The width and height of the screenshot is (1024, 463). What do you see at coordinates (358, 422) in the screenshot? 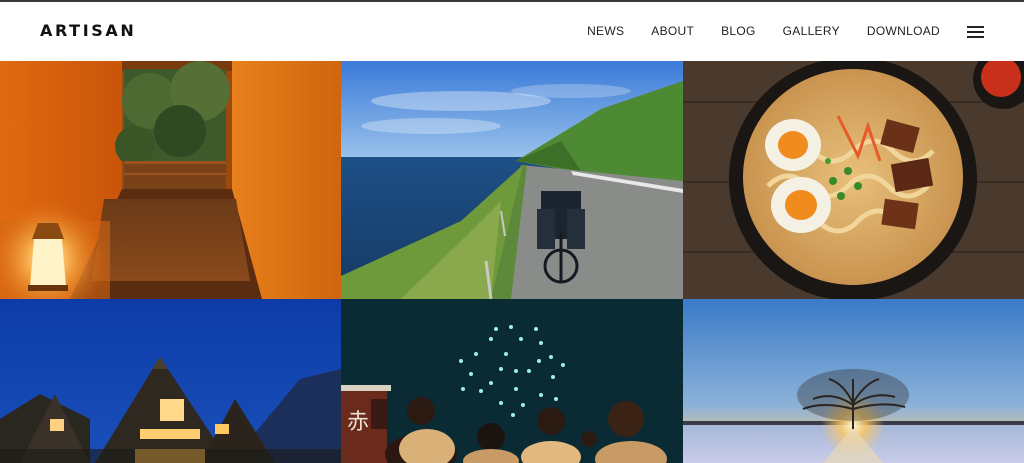
I see `svg-text: 赤` at bounding box center [358, 422].